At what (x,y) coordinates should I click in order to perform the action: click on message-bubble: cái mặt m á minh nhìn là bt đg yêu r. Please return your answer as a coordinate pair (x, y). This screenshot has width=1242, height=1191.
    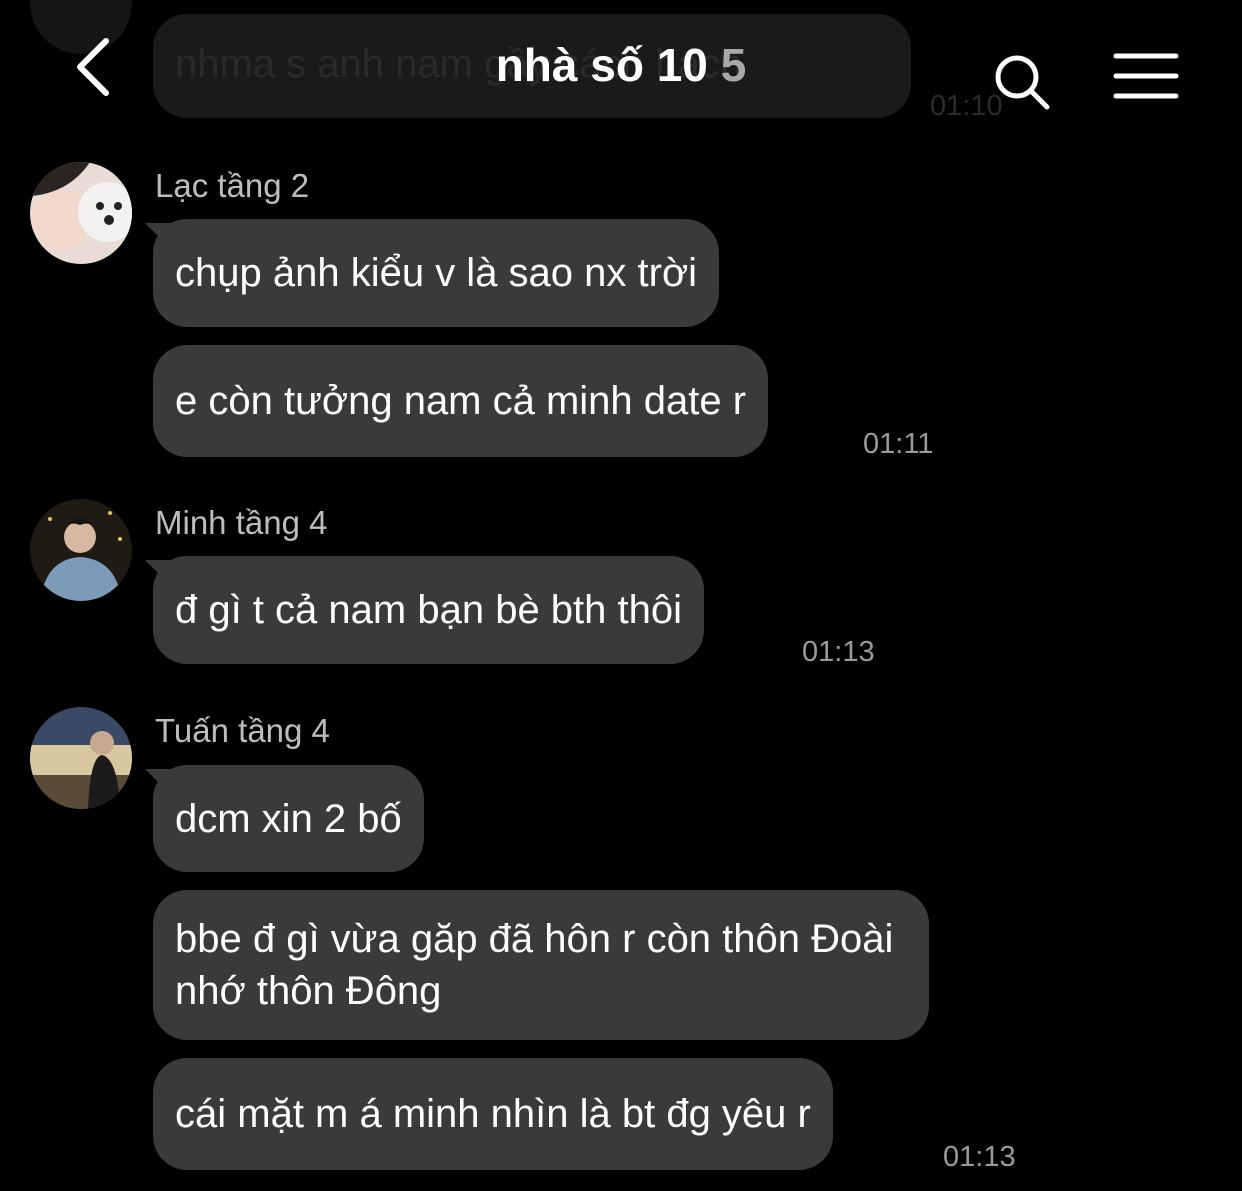
    Looking at the image, I should click on (493, 1114).